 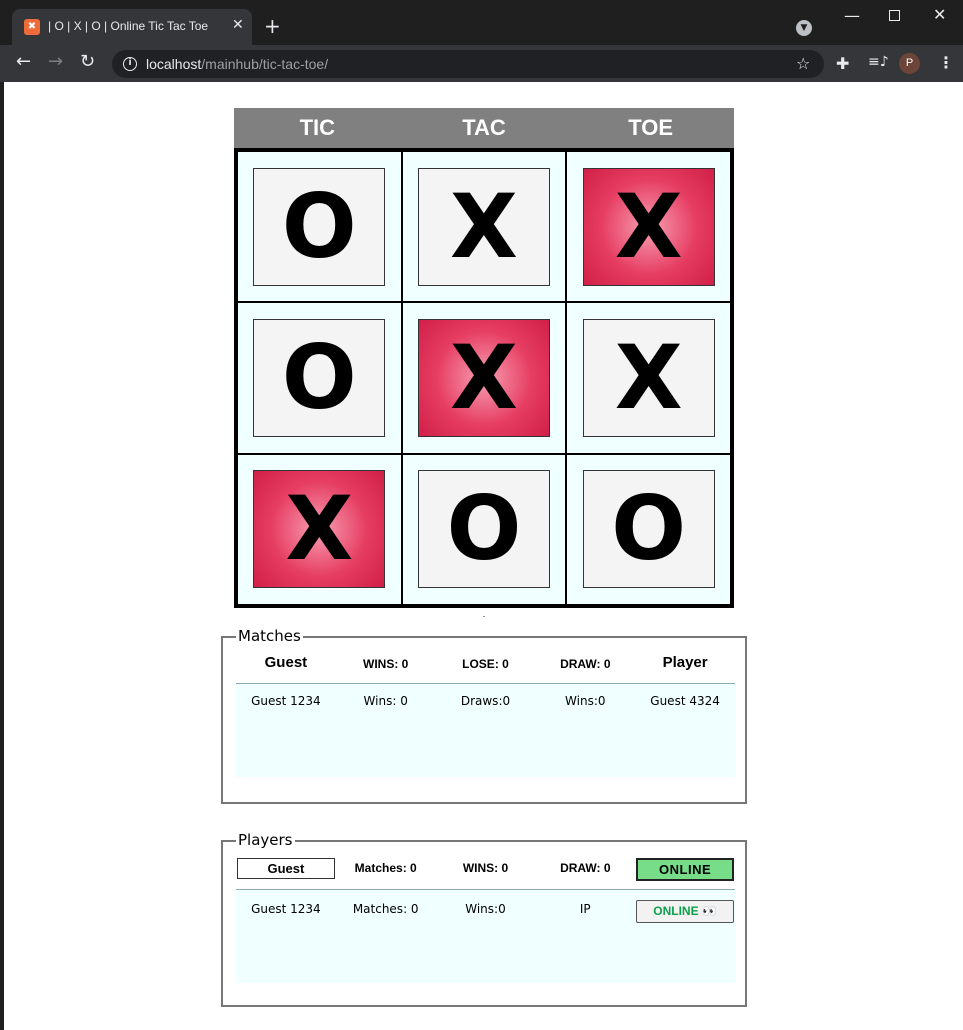 What do you see at coordinates (894, 15) in the screenshot?
I see `maximize-icon` at bounding box center [894, 15].